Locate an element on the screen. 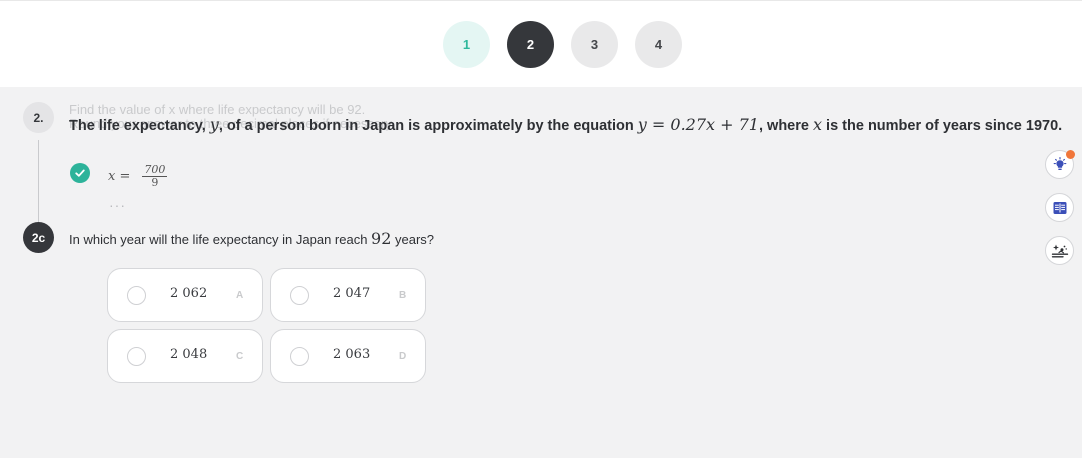  step-navigator: 1 2 3 4 is located at coordinates (562, 44).